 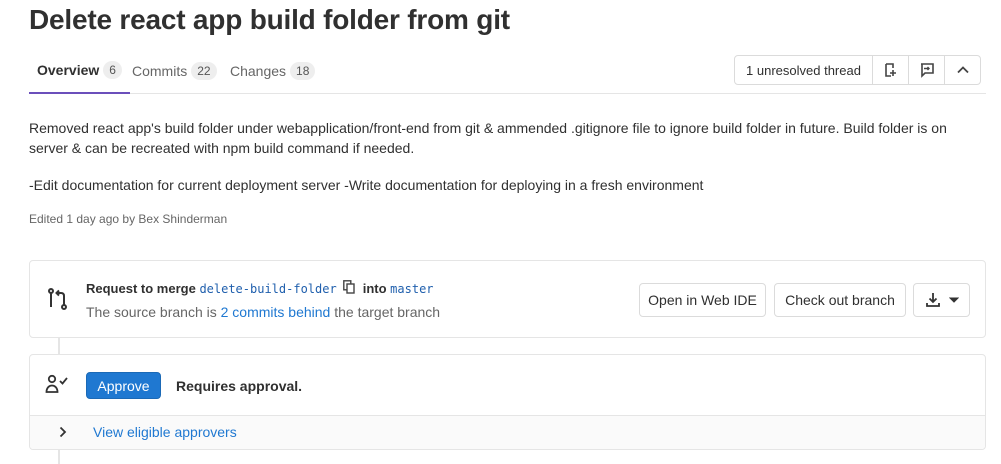 I want to click on discussion-controls: 1 unresolved thread, so click(x=857, y=70).